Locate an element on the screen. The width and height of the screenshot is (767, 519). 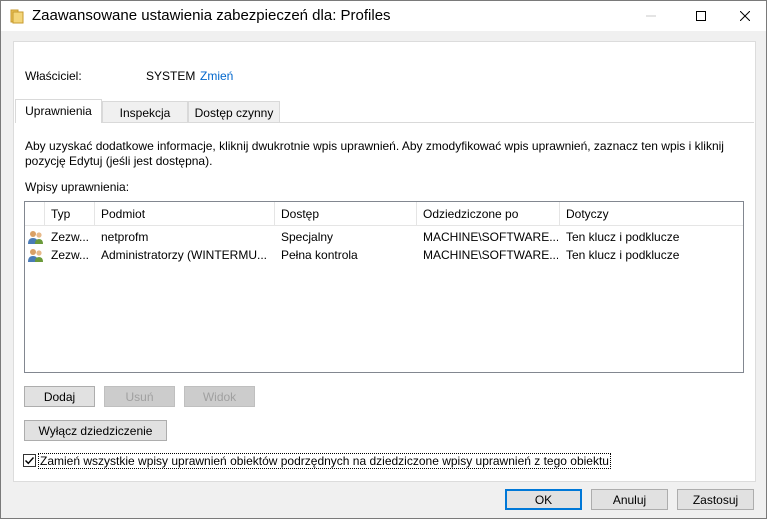
column-header-inherited-from: Odziedziczone po is located at coordinates (488, 214).